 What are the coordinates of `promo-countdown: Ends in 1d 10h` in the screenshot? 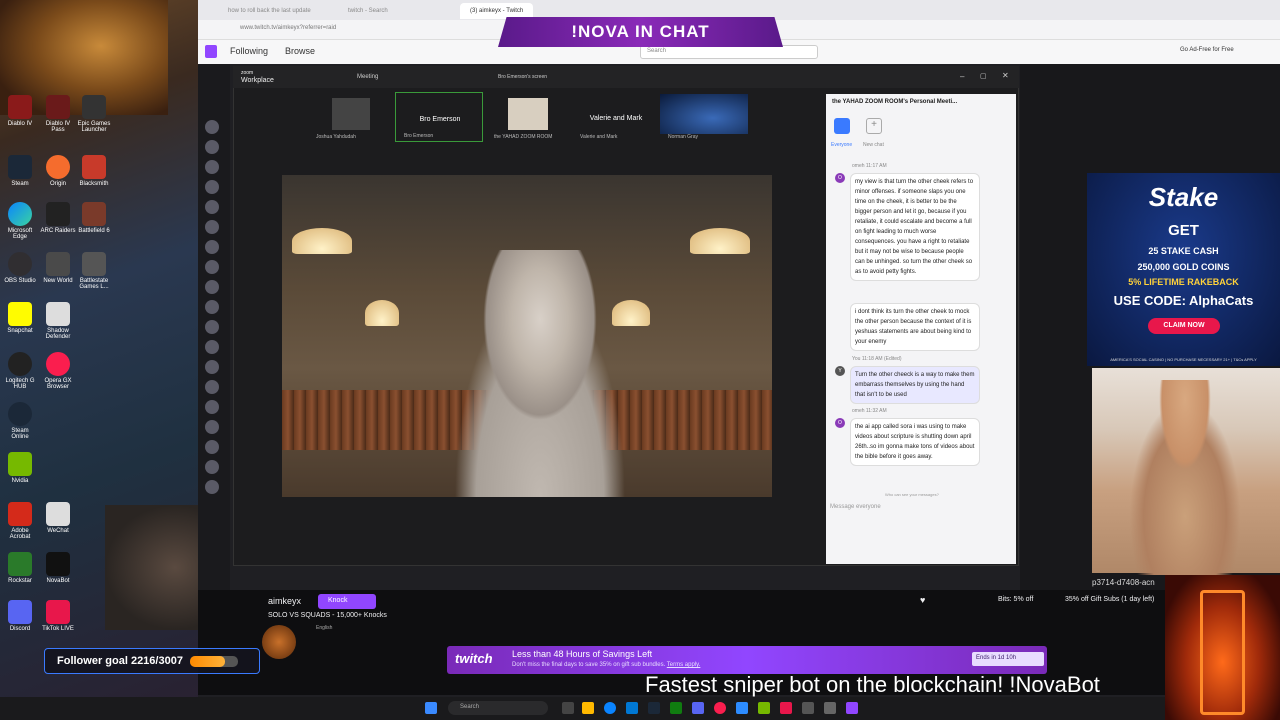 It's located at (1008, 659).